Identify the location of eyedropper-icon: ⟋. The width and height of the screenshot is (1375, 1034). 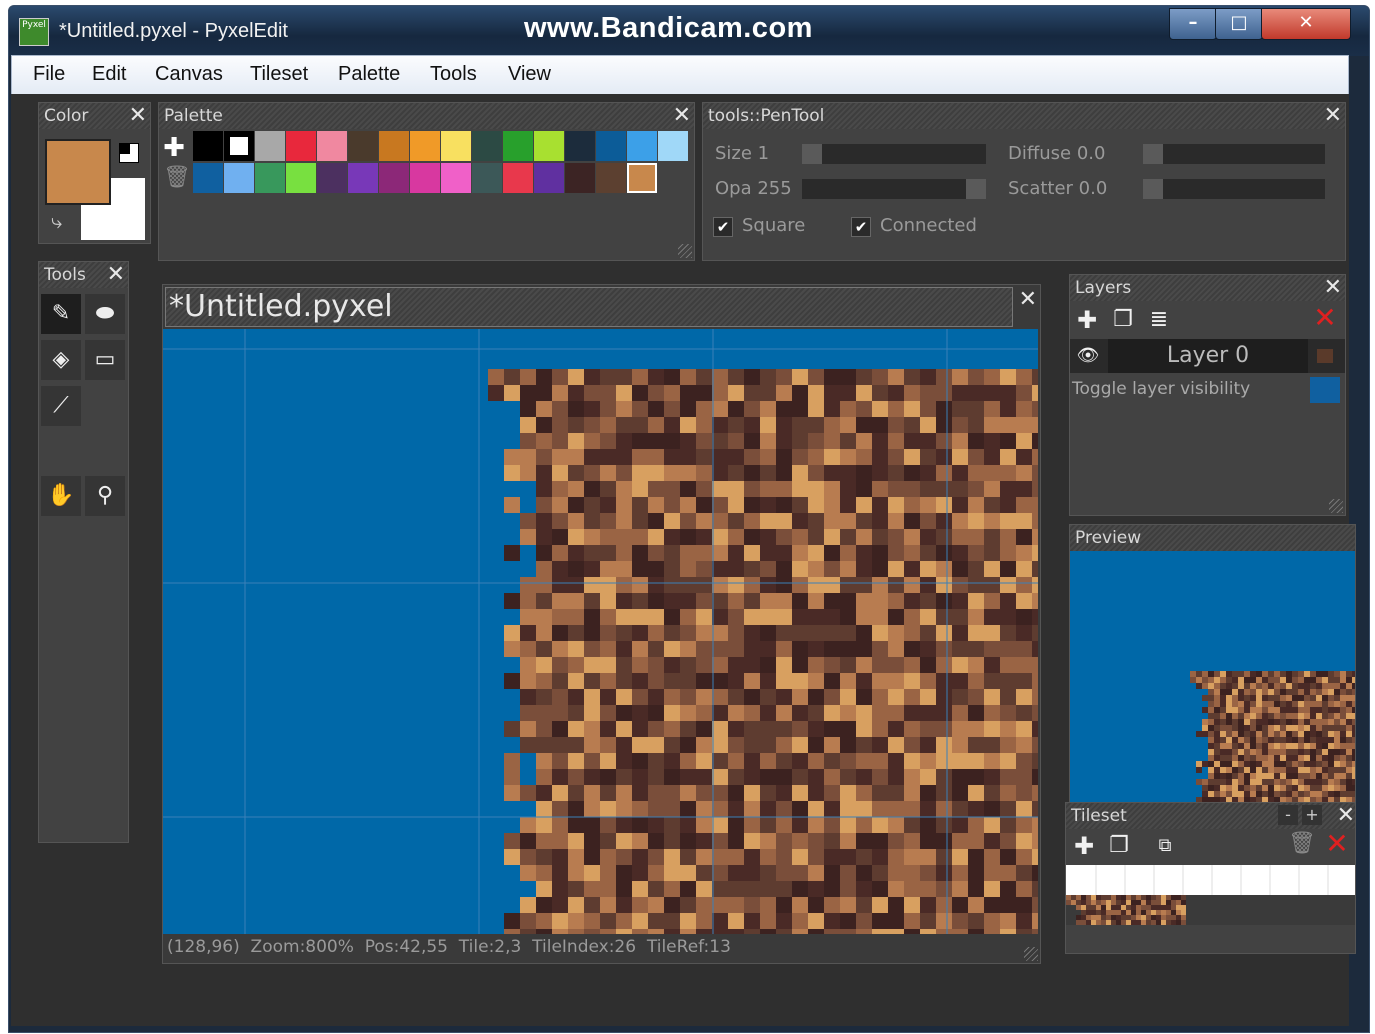
(61, 406).